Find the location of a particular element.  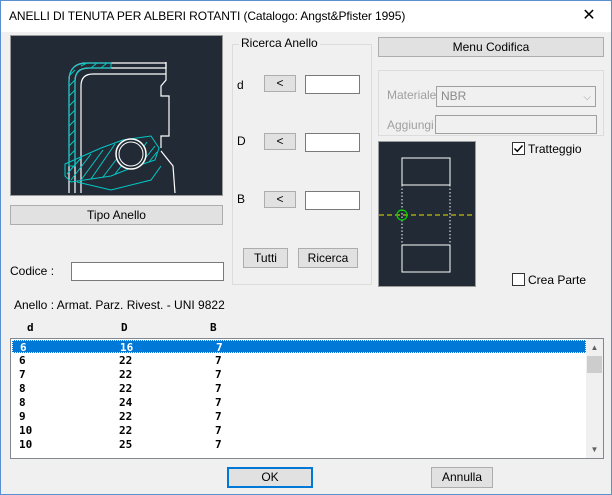

seal-drawing is located at coordinates (120, 128).